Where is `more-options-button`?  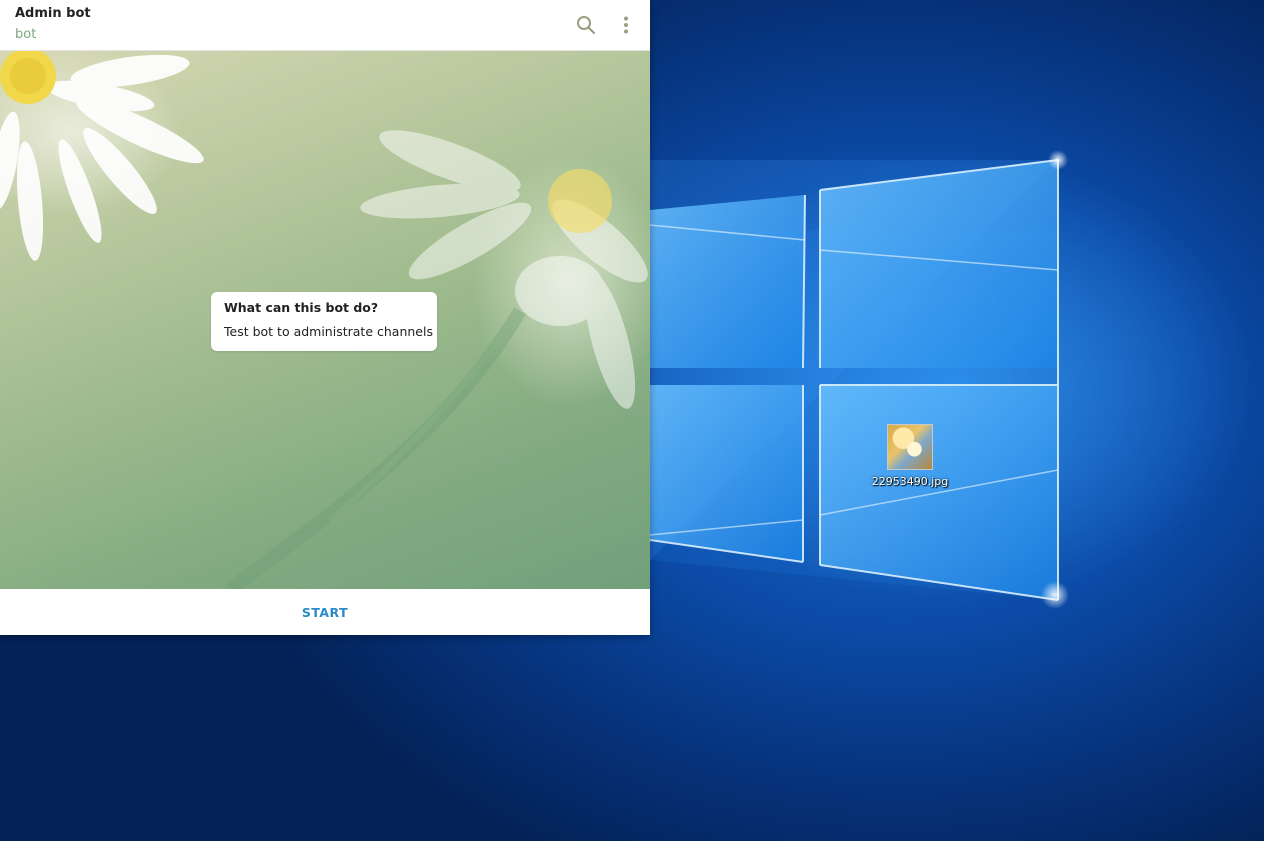 more-options-button is located at coordinates (626, 25).